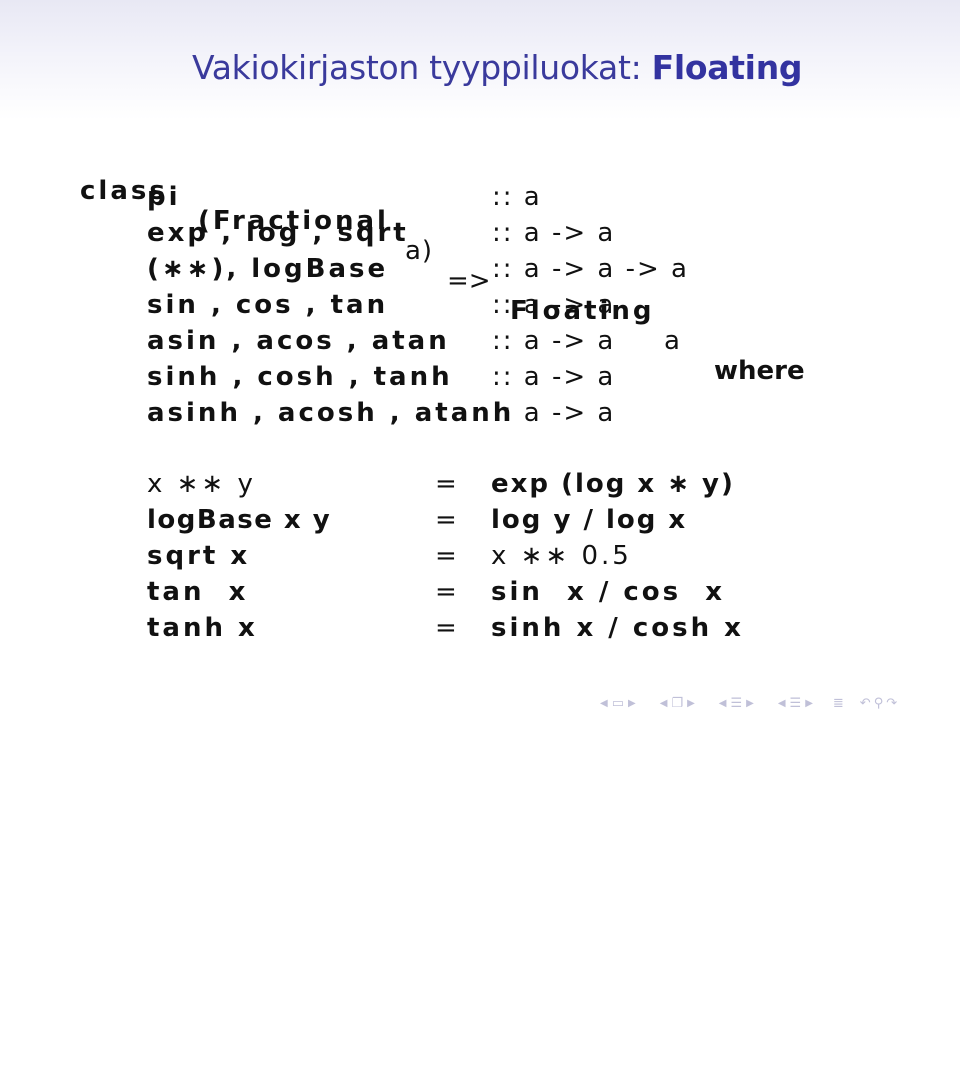 The image size is (960, 1066). I want to click on section-nav: ◀ ☰ ▶, so click(736, 703).